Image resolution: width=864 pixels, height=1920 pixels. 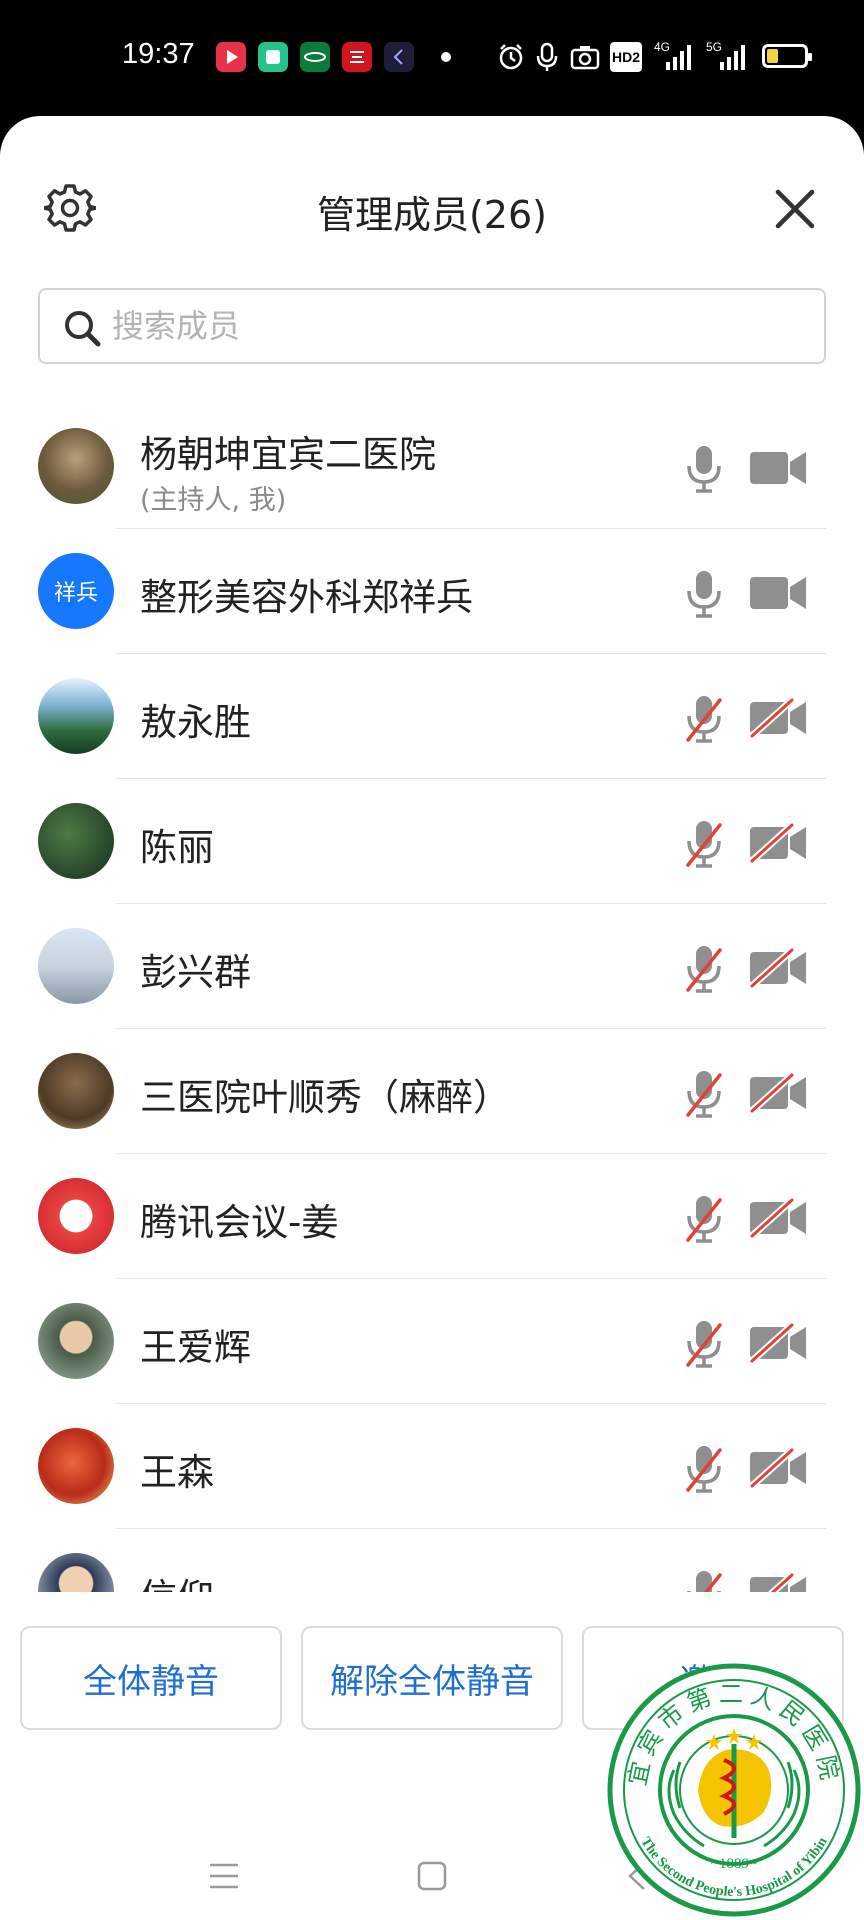 I want to click on avatar-initials: 祥兵, so click(x=75, y=593).